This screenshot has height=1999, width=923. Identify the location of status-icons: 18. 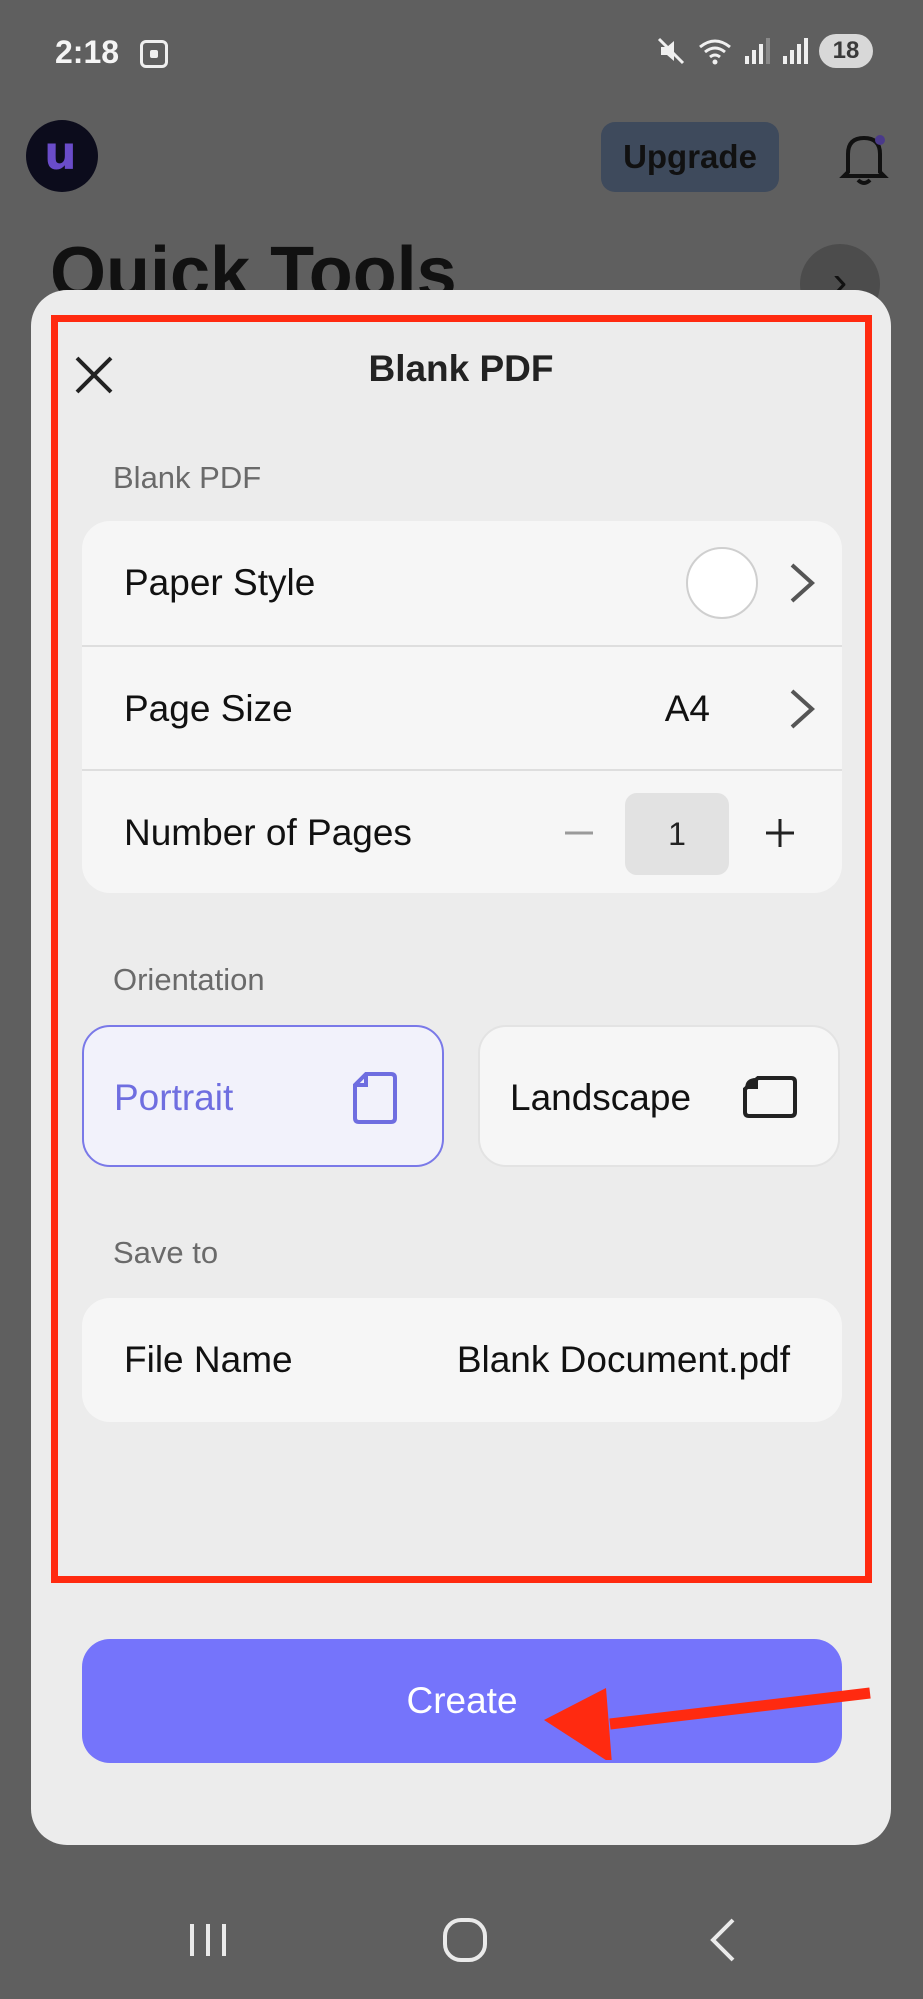
(764, 51).